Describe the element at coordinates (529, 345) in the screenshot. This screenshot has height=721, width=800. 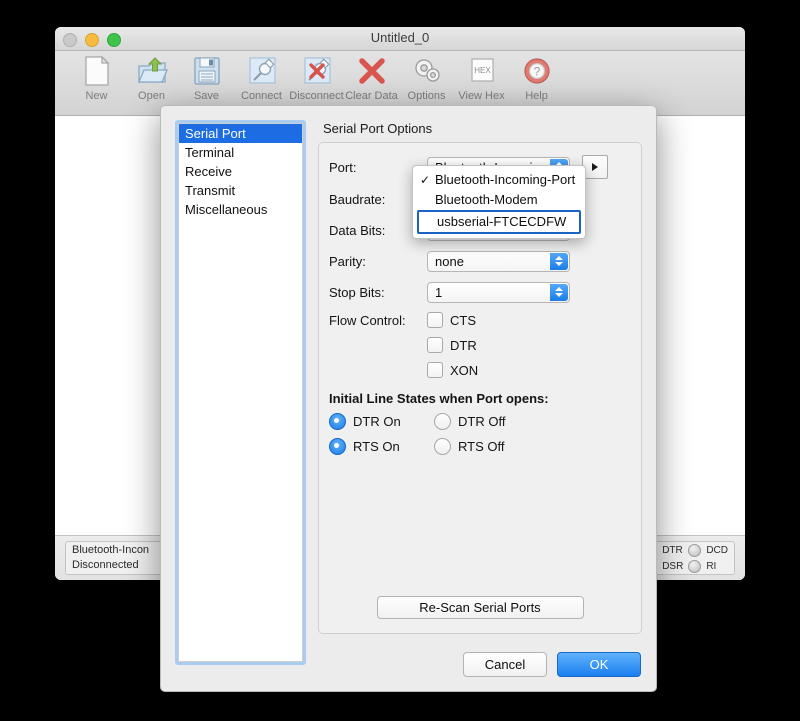
I see `flow-control-dtr-row: DTR` at that location.